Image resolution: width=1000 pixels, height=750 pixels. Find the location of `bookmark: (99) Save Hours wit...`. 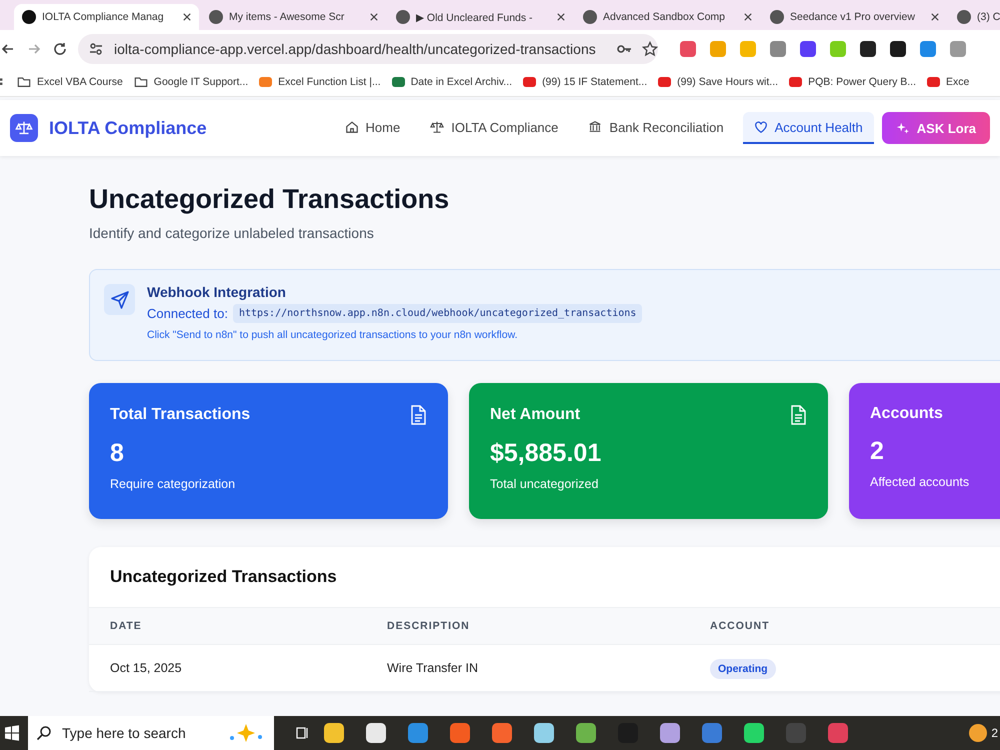

bookmark: (99) Save Hours wit... is located at coordinates (718, 82).